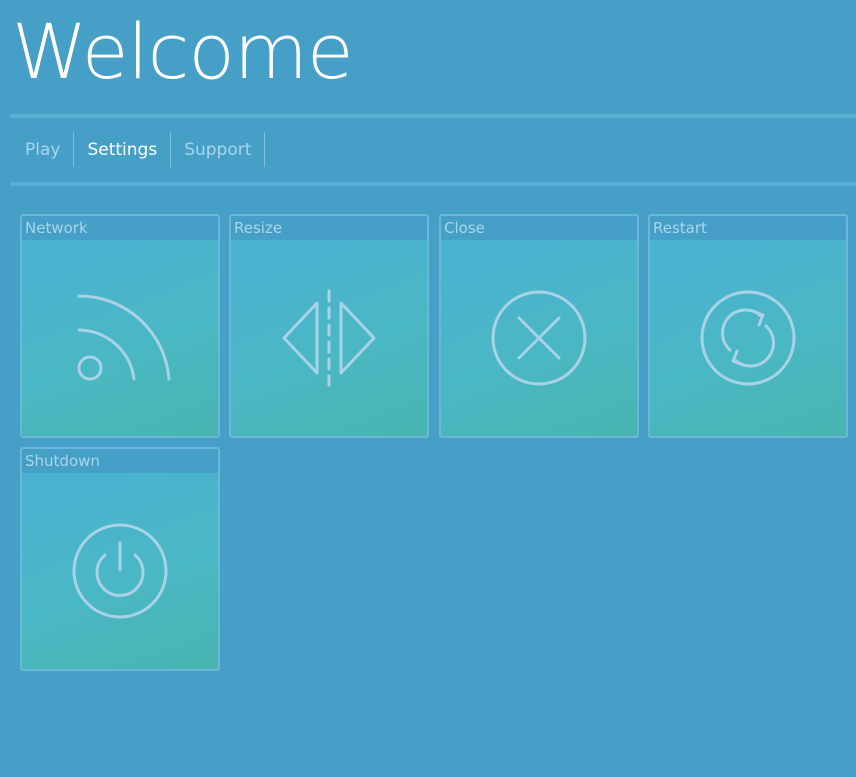 The height and width of the screenshot is (777, 856). I want to click on tile-network: Network, so click(120, 326).